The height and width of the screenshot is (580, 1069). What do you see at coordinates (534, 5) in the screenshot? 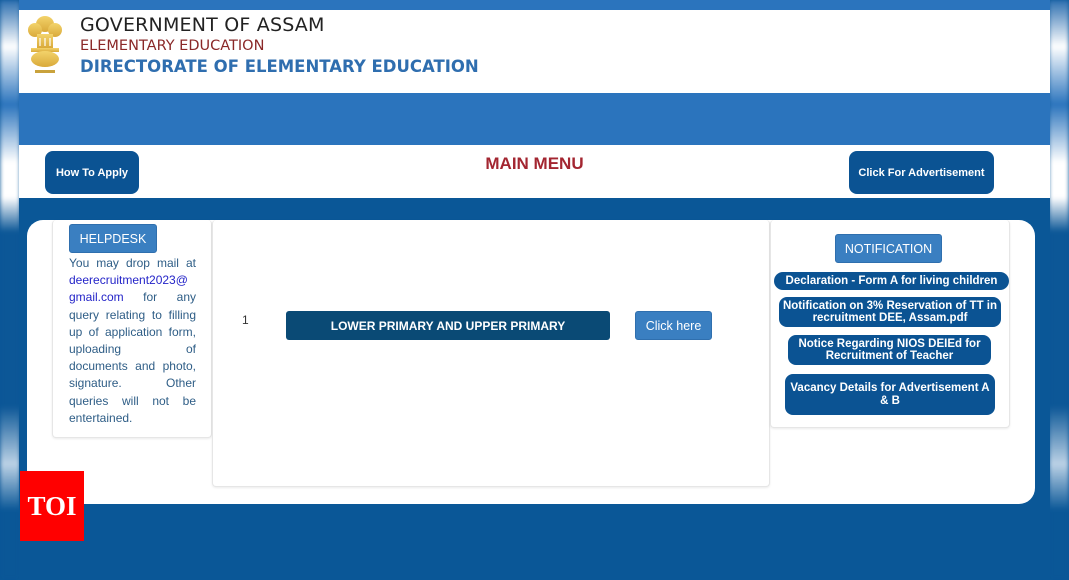
I see `top-strip` at bounding box center [534, 5].